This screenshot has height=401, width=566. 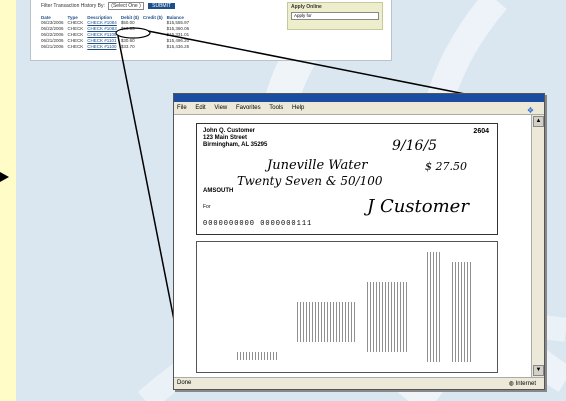 I want to click on menu-edit: Edit, so click(x=200, y=108).